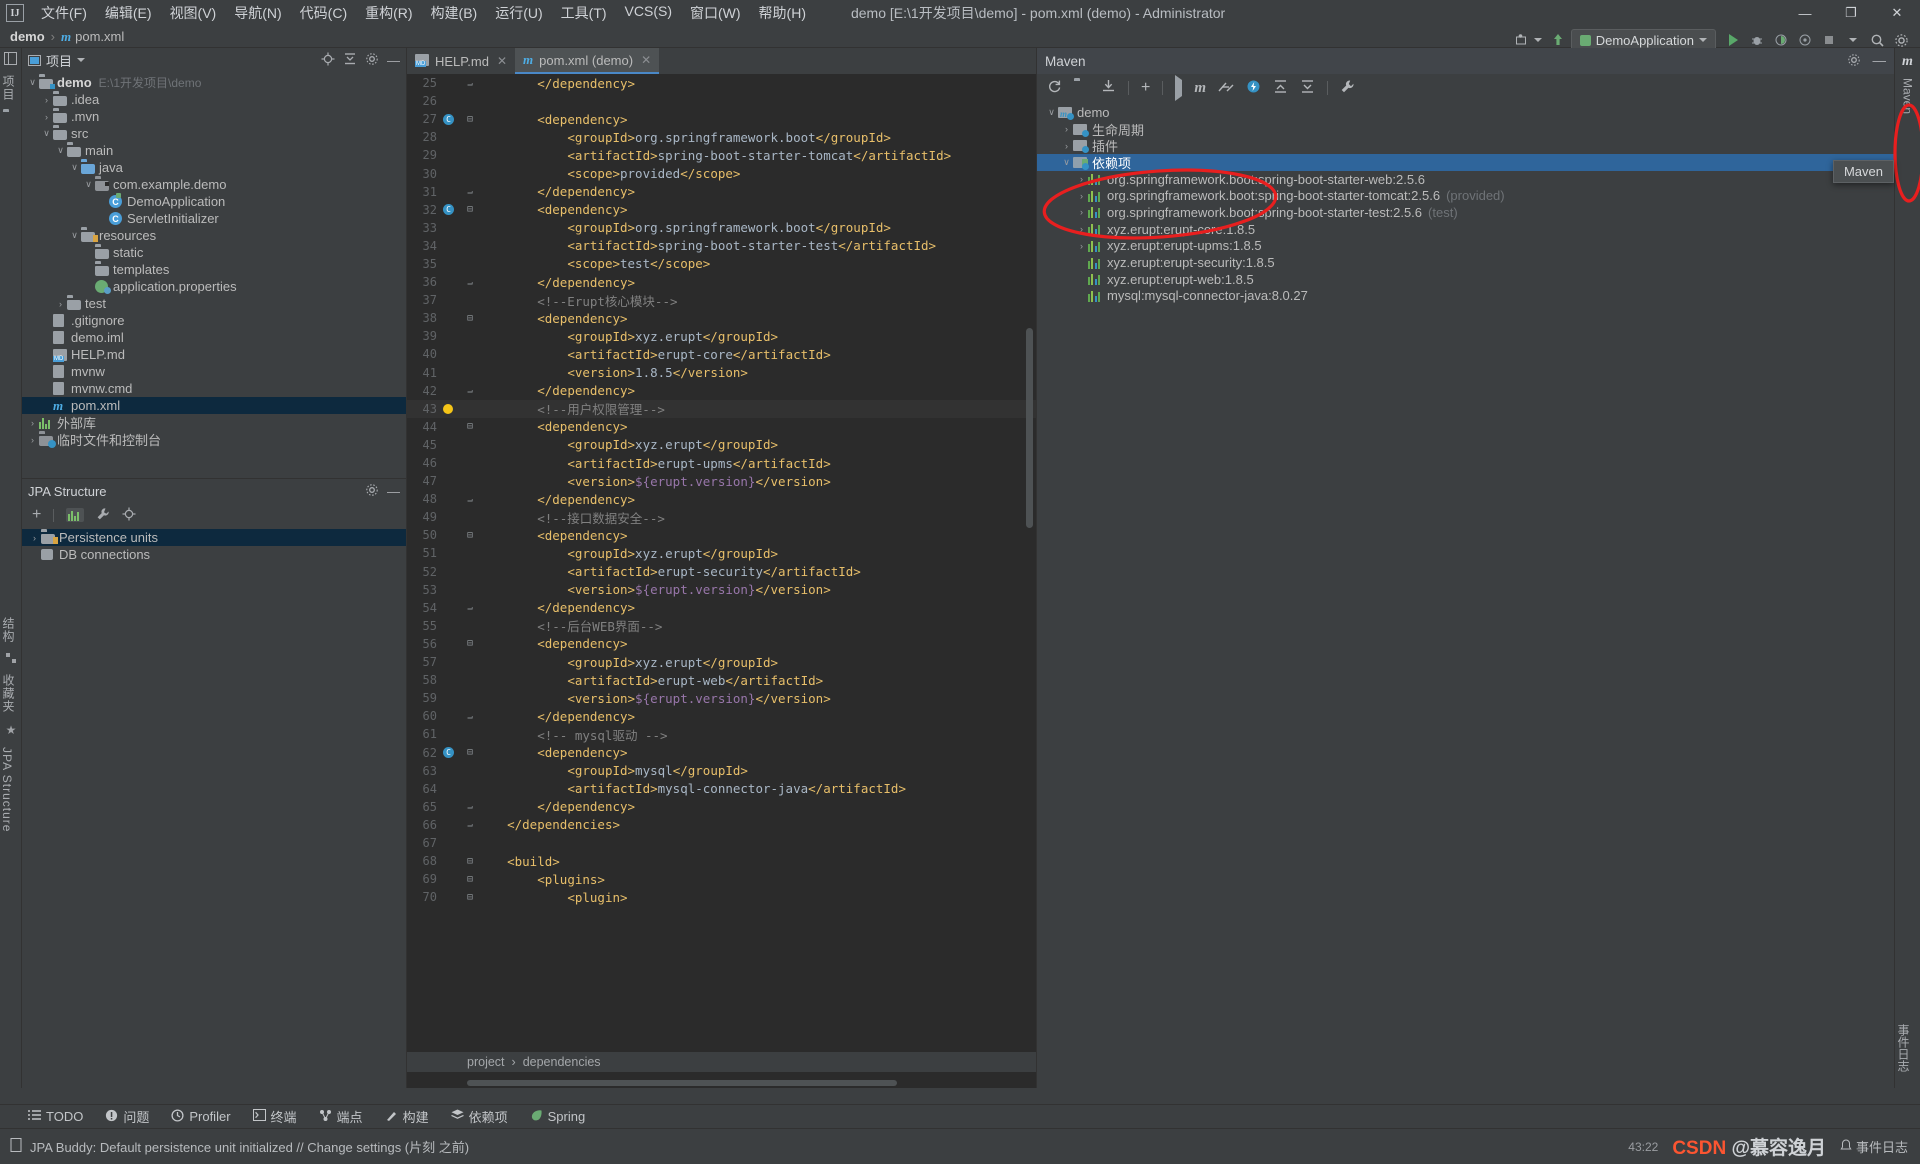 This screenshot has width=1920, height=1164. I want to click on code-line: 38 ⊟ <dependency>, so click(721, 318).